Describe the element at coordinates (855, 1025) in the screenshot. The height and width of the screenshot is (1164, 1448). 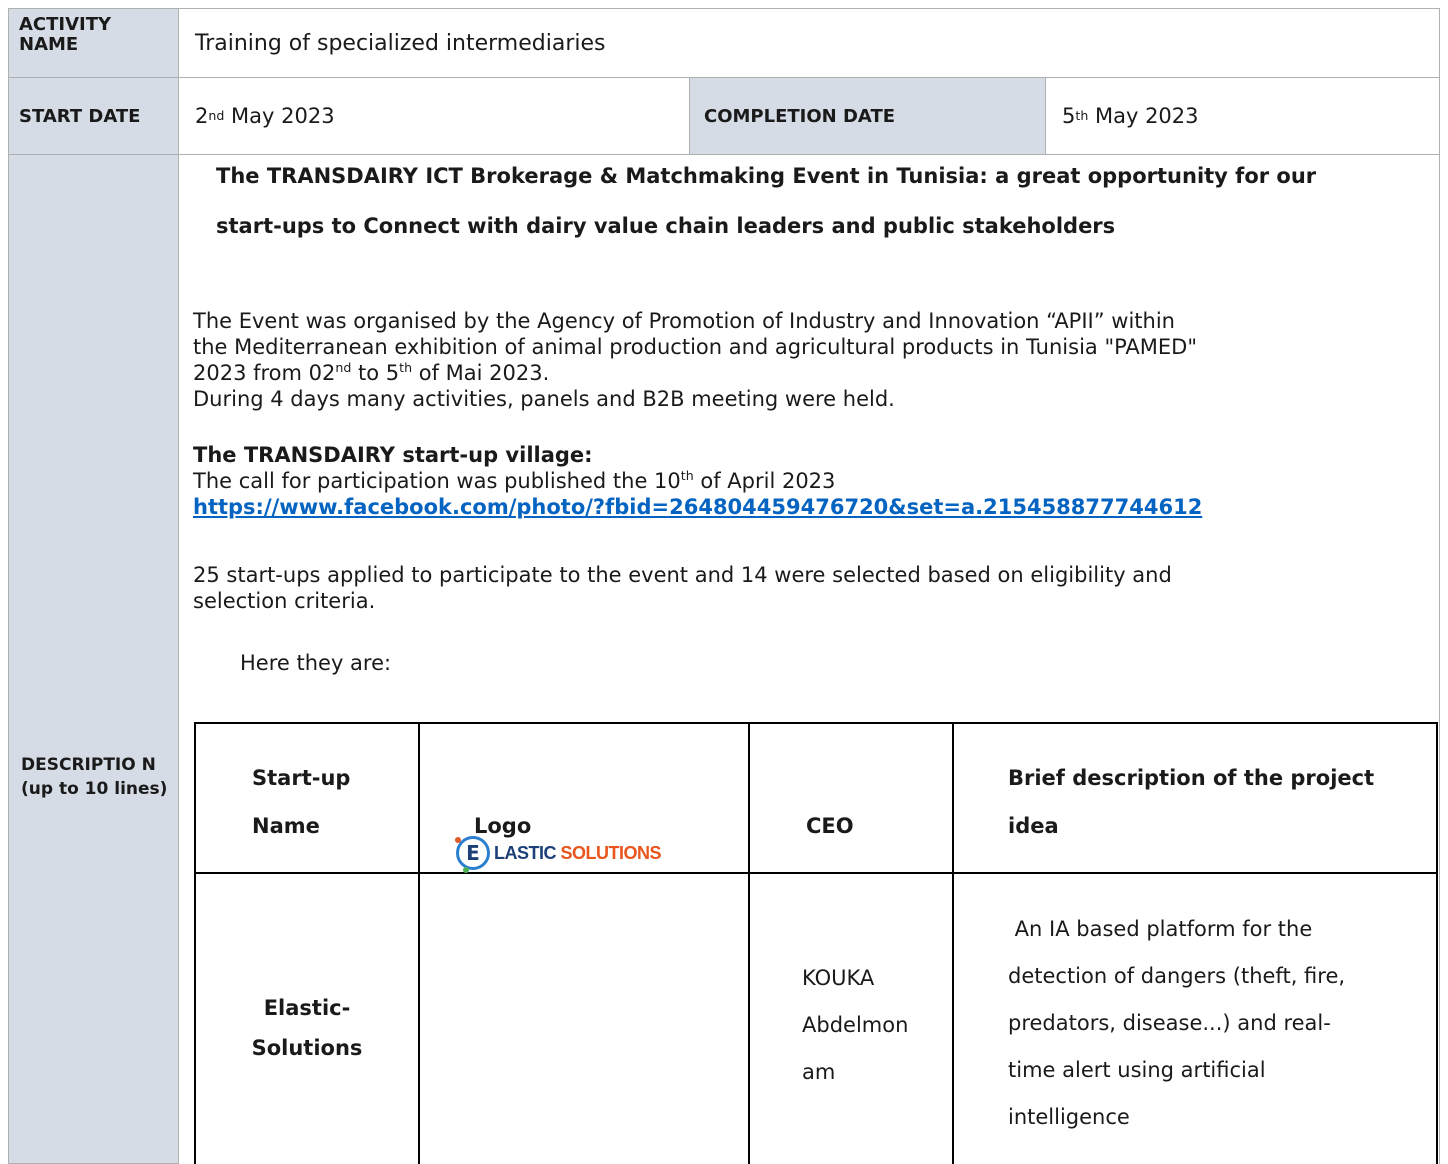
I see `row-ceo-2: Abdelmon` at that location.